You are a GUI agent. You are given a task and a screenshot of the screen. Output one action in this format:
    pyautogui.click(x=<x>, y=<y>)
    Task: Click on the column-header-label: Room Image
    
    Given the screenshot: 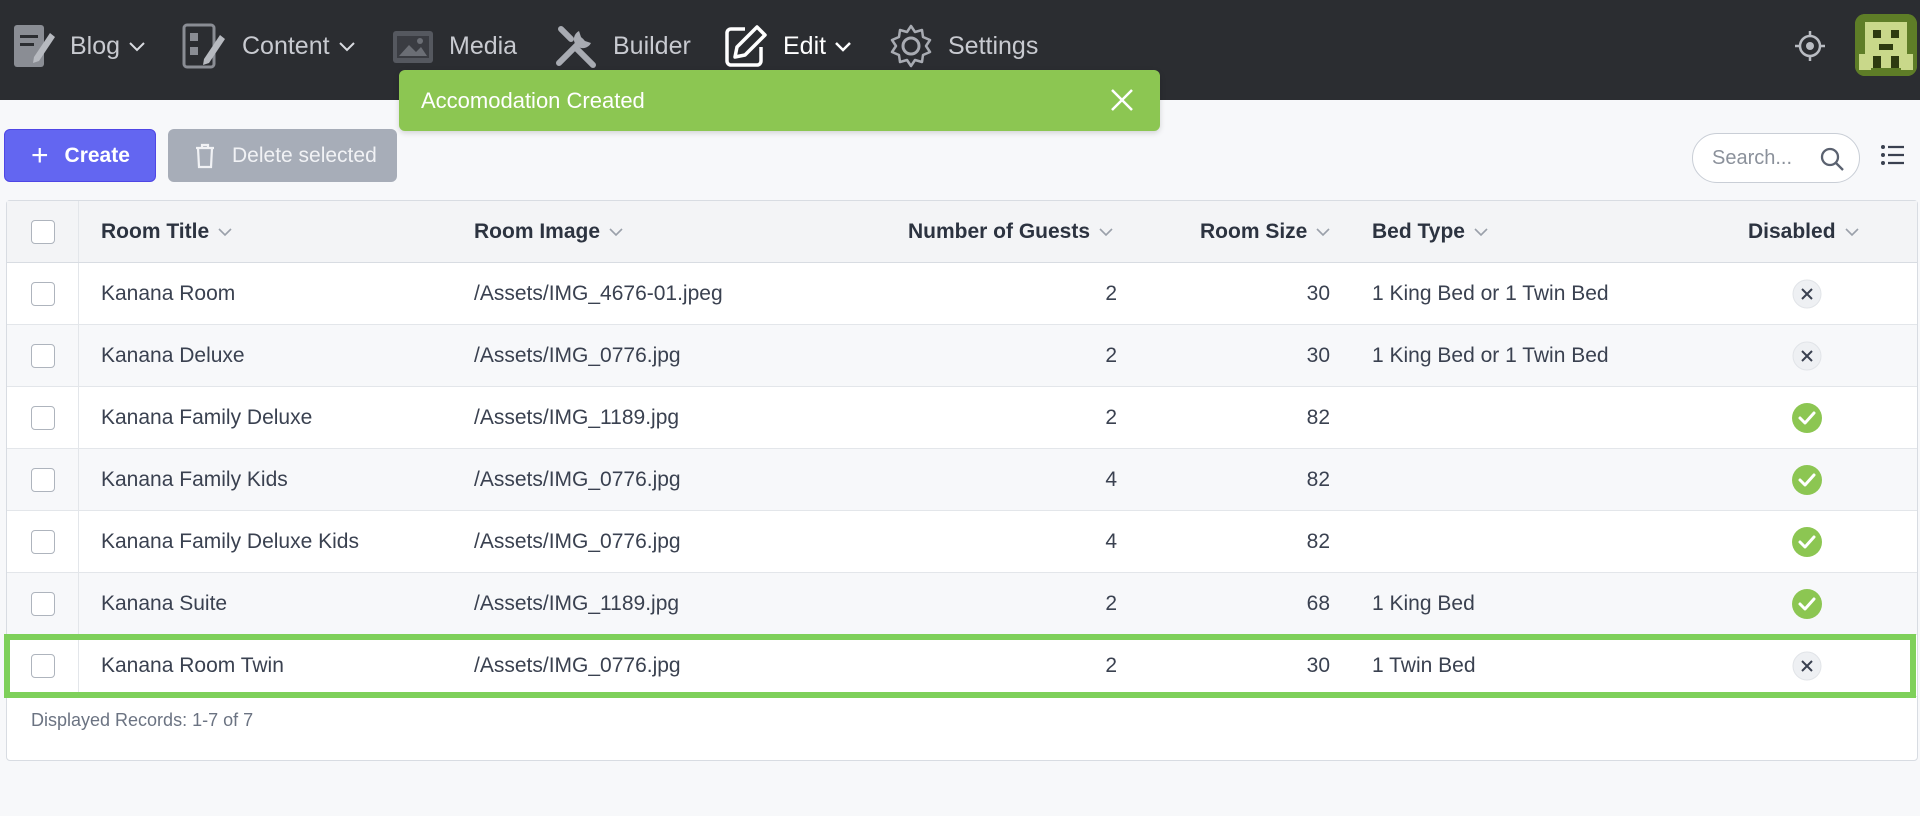 What is the action you would take?
    pyautogui.click(x=537, y=231)
    